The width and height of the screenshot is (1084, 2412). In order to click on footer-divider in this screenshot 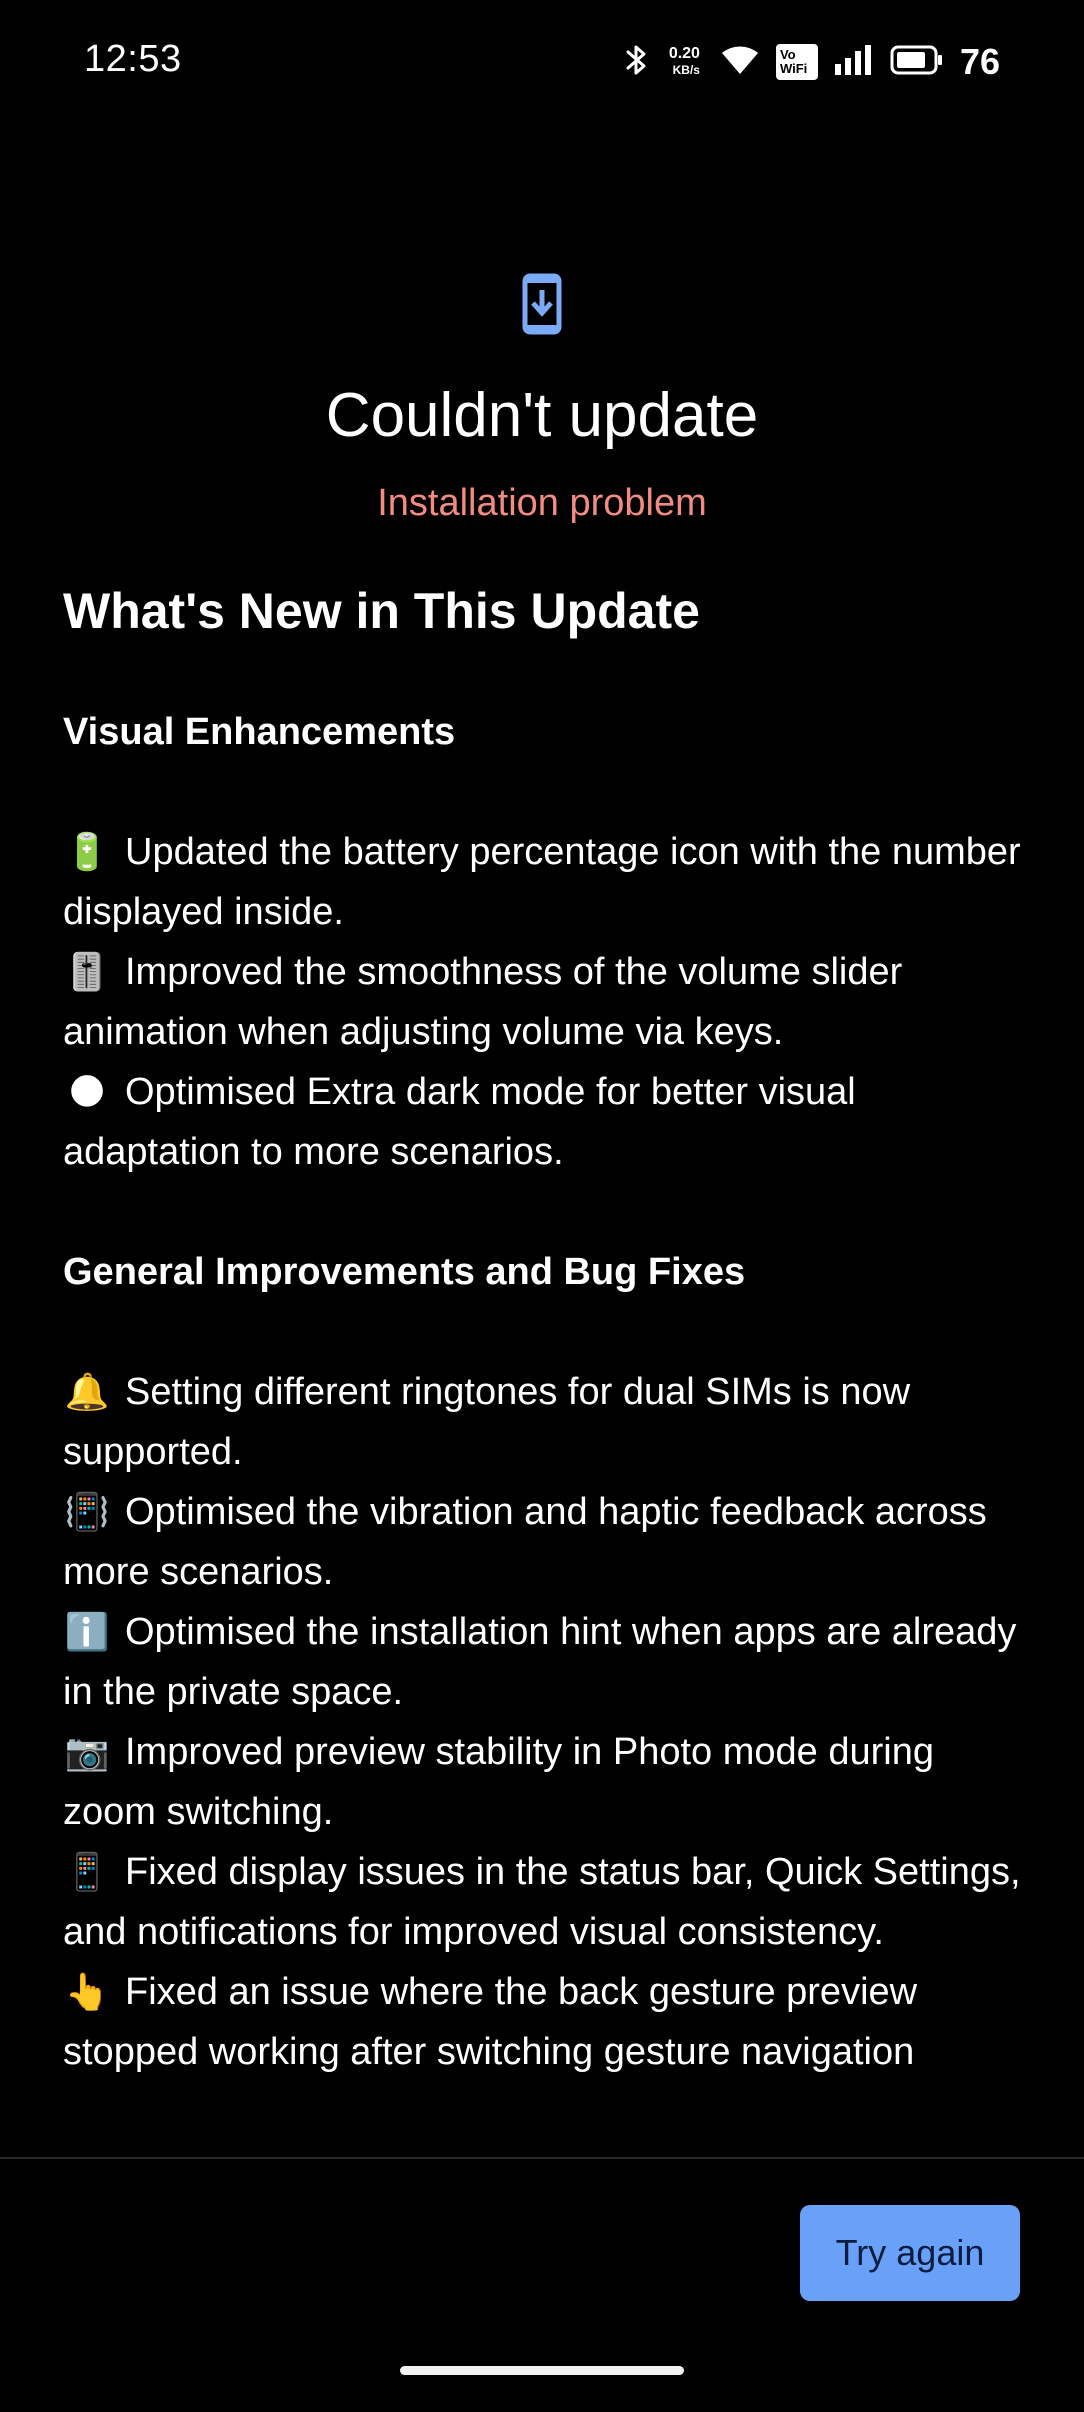, I will do `click(542, 2158)`.